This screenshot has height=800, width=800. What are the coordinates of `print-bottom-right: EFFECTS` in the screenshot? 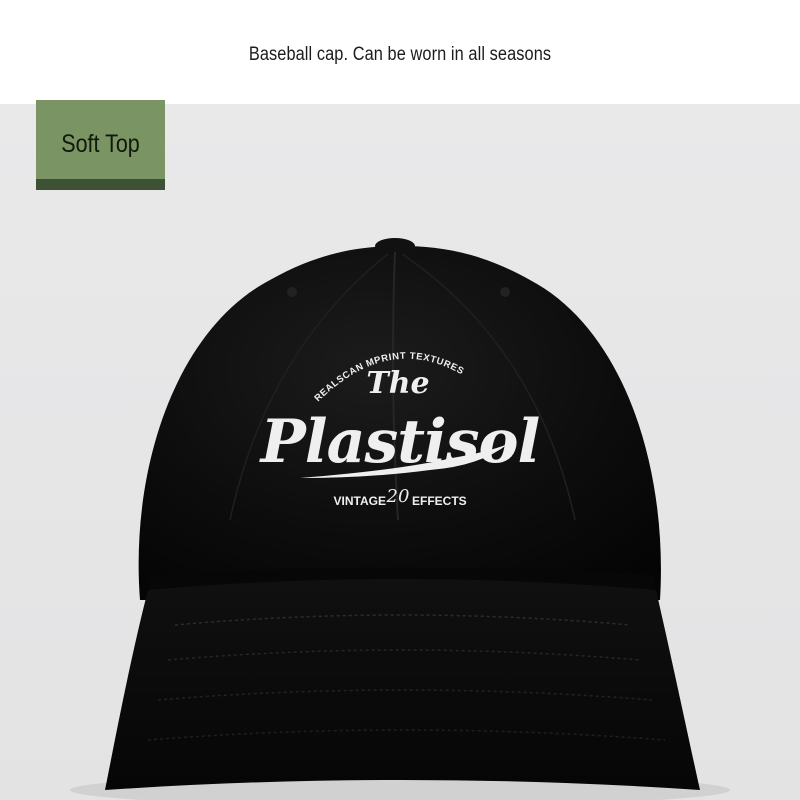 It's located at (439, 501).